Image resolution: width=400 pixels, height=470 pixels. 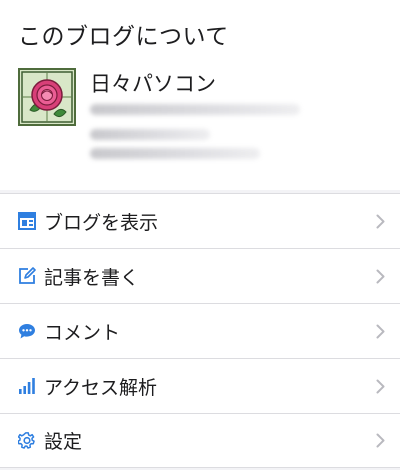 I want to click on menu-item-label: アクセス解析, so click(x=101, y=387).